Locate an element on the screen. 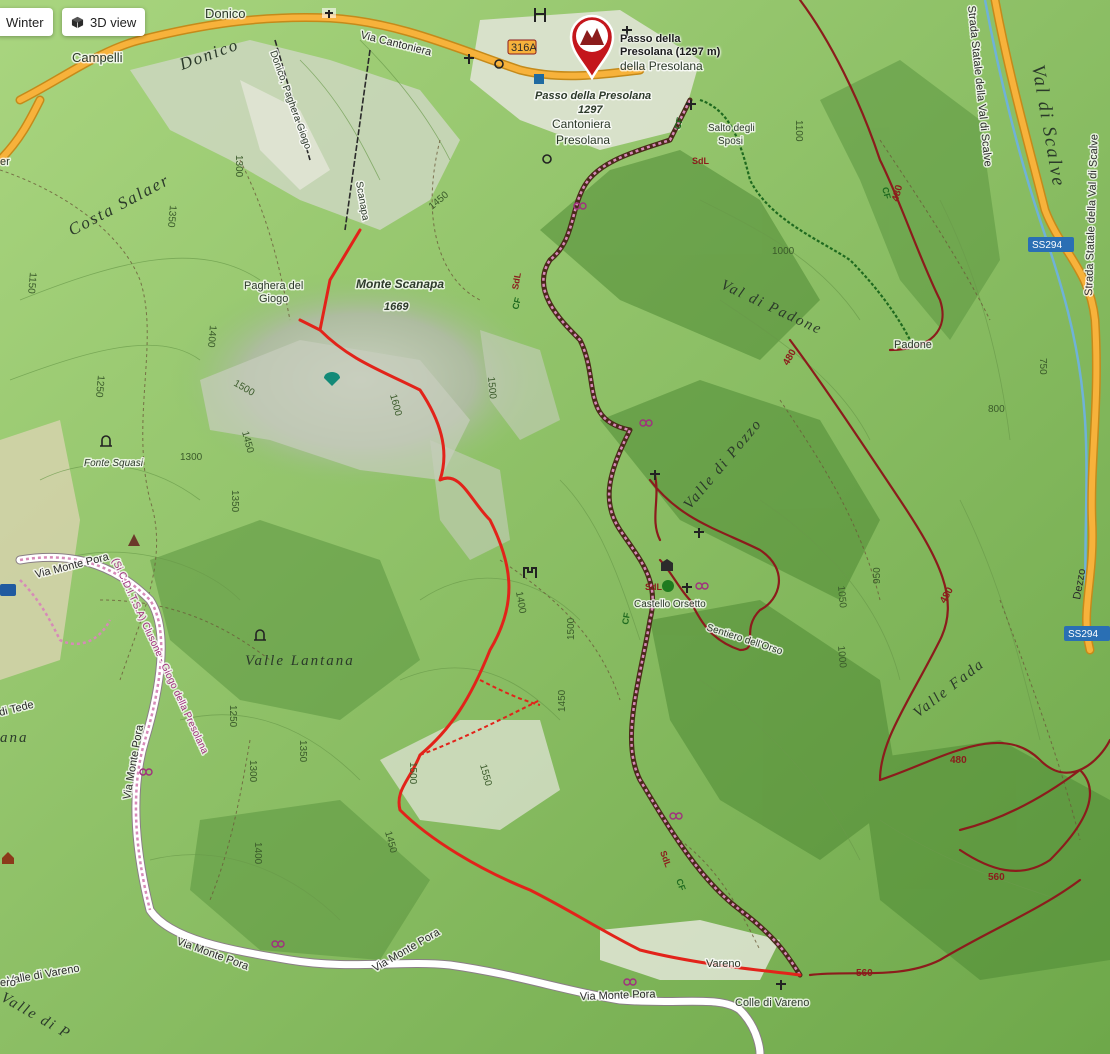  marker-title: Passo della Presolana (1297 m) is located at coordinates (670, 46).